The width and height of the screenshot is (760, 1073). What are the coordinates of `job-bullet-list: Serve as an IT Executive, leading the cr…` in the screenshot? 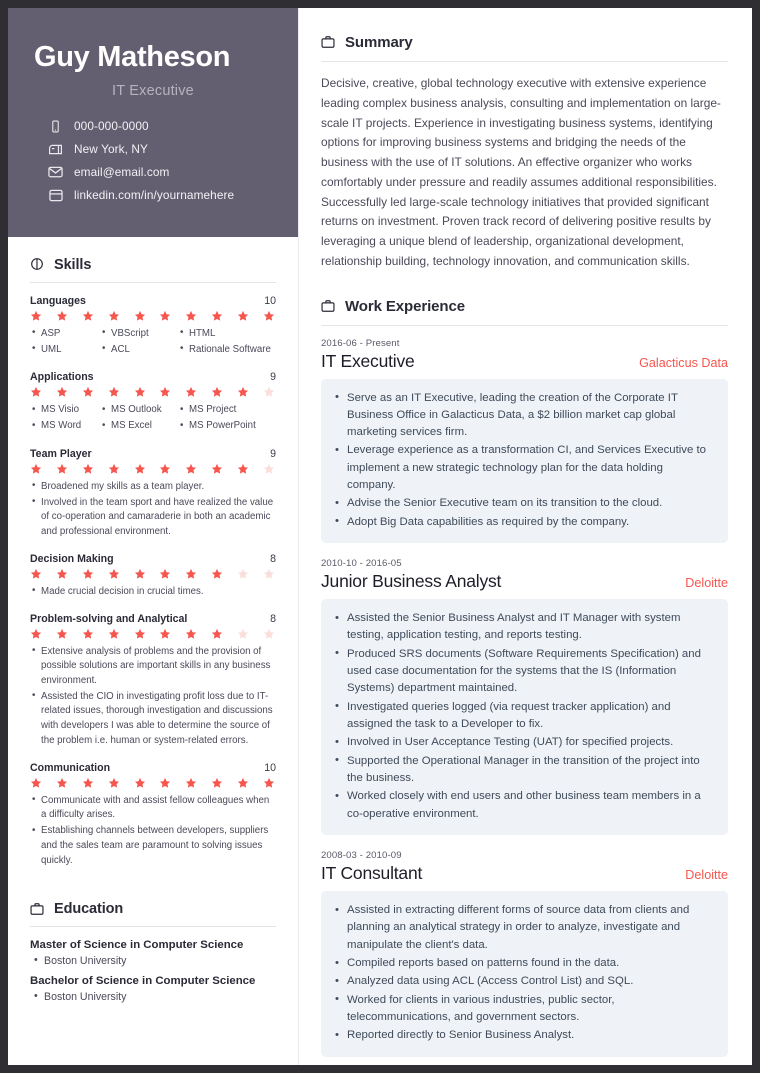 It's located at (522, 460).